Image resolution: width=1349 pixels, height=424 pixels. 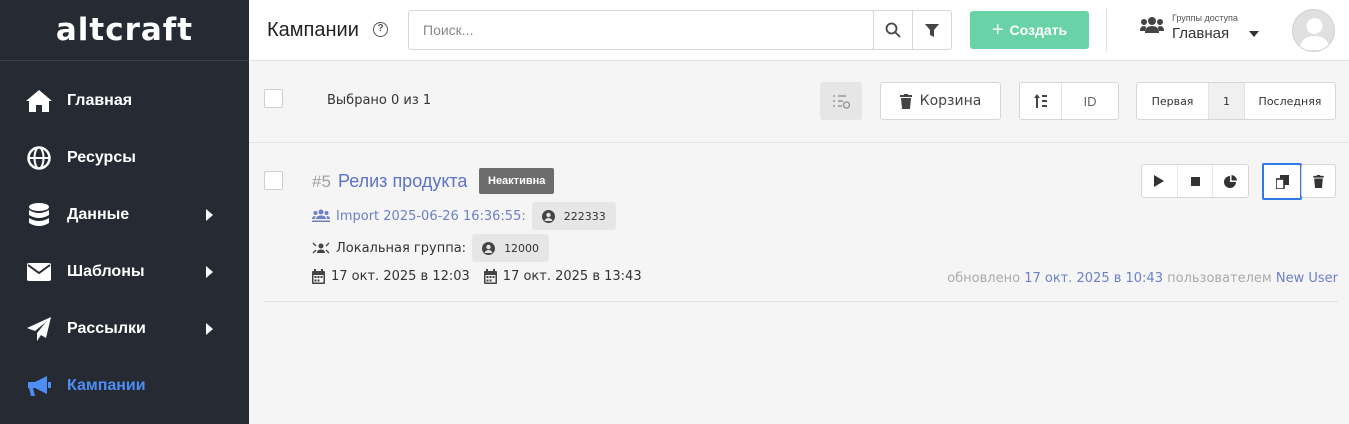 I want to click on paper-plane-icon, so click(x=39, y=329).